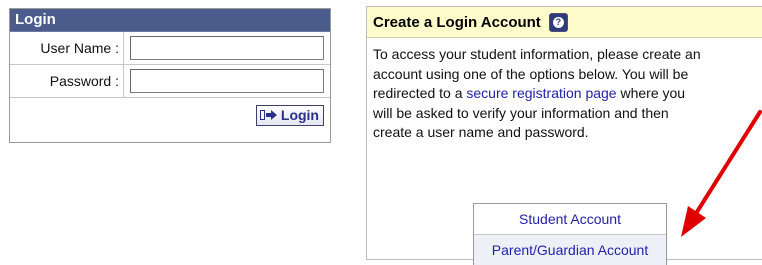  I want to click on login-button-label: Login, so click(299, 115).